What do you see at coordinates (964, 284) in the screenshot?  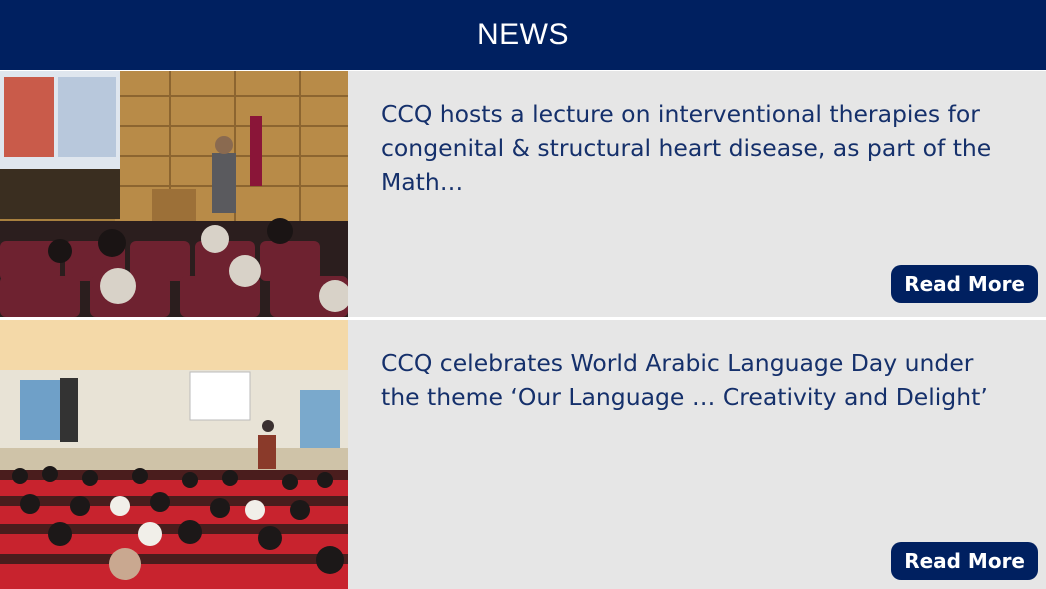 I see `read-more-button-1: Read More` at bounding box center [964, 284].